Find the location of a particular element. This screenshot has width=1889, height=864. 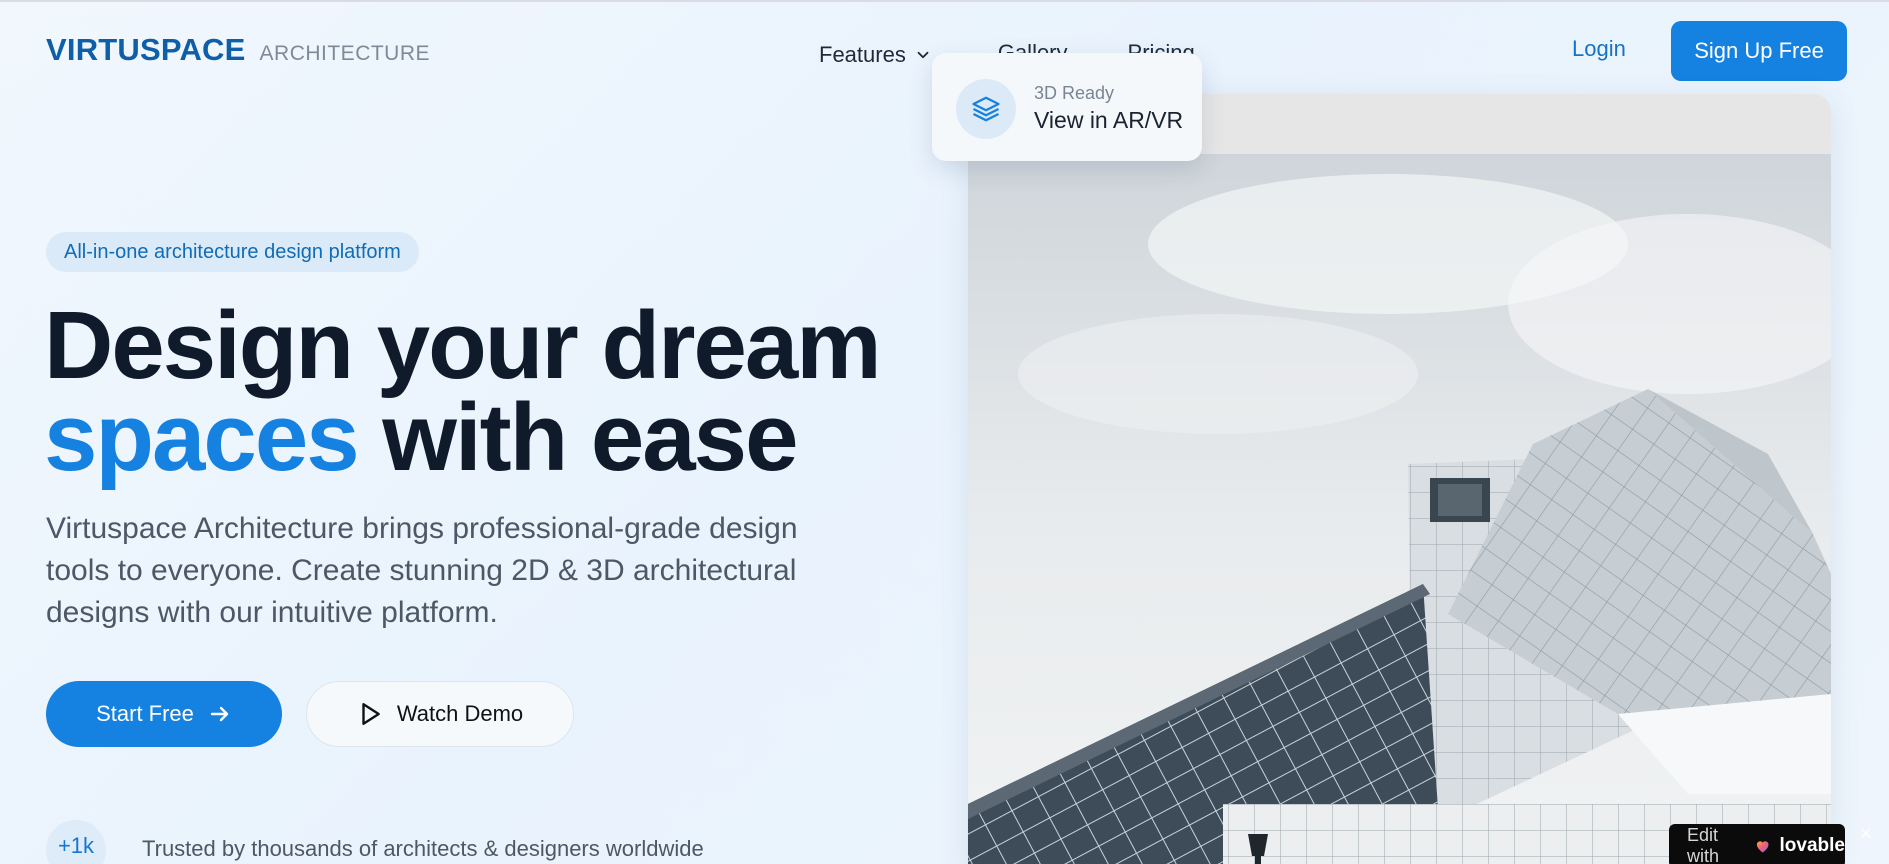

brand-subtitle: ARCHITECTURE is located at coordinates (345, 53).